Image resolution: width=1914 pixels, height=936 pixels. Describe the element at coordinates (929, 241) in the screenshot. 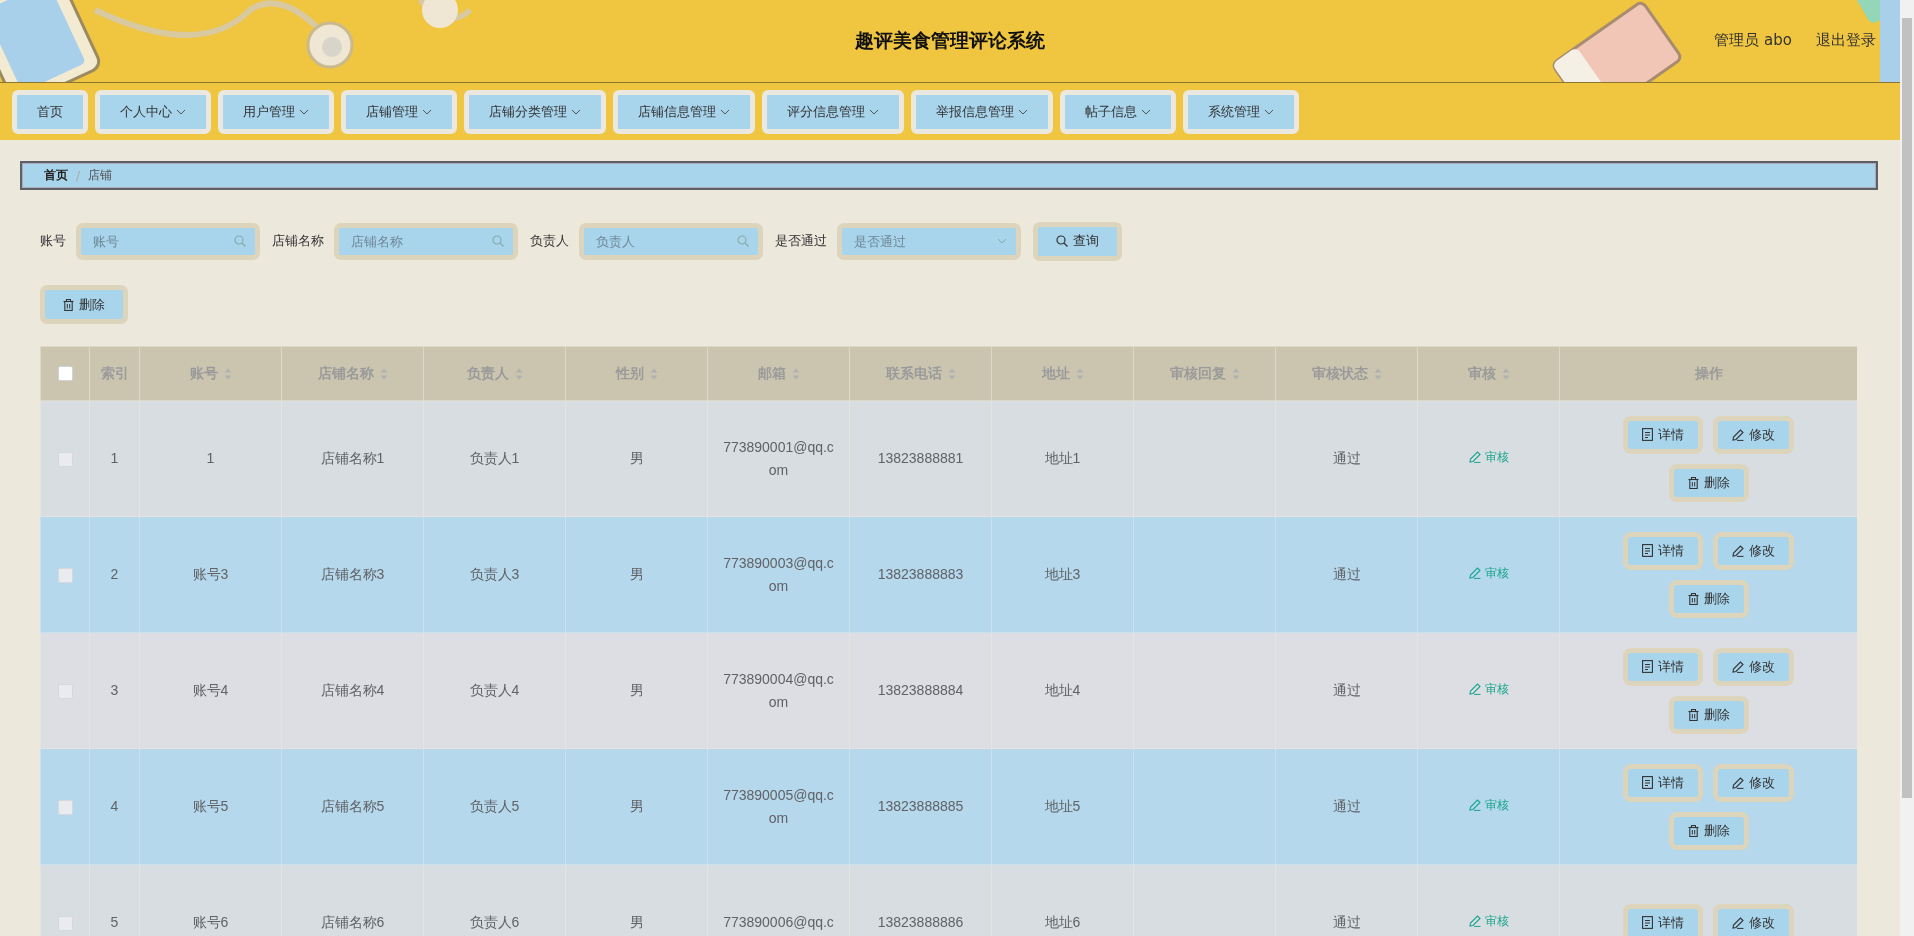

I see `select-field: 是否通过` at that location.